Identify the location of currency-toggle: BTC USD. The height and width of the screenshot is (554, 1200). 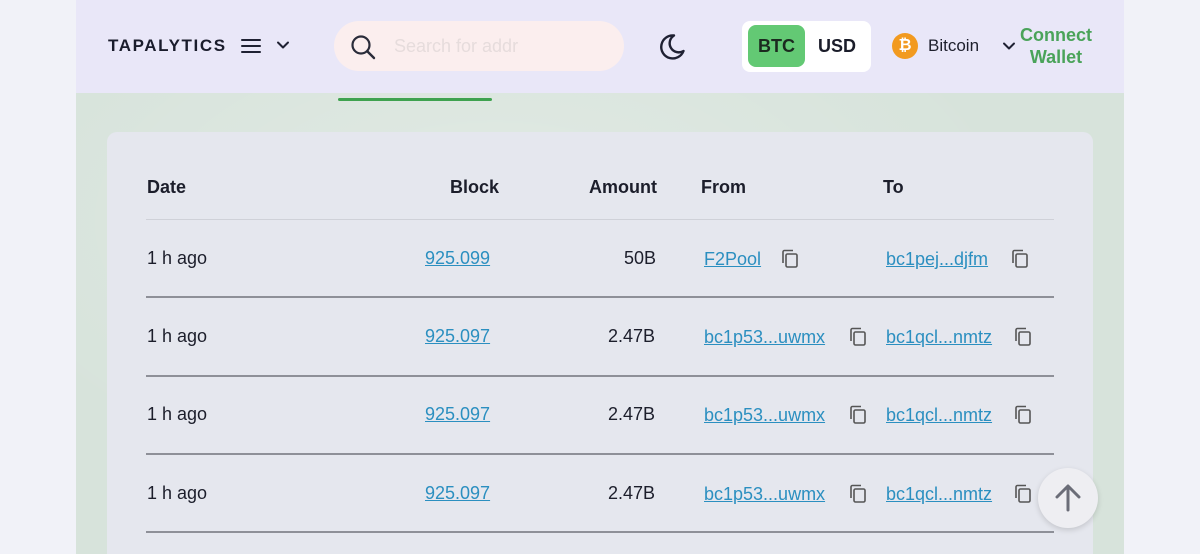
(806, 46).